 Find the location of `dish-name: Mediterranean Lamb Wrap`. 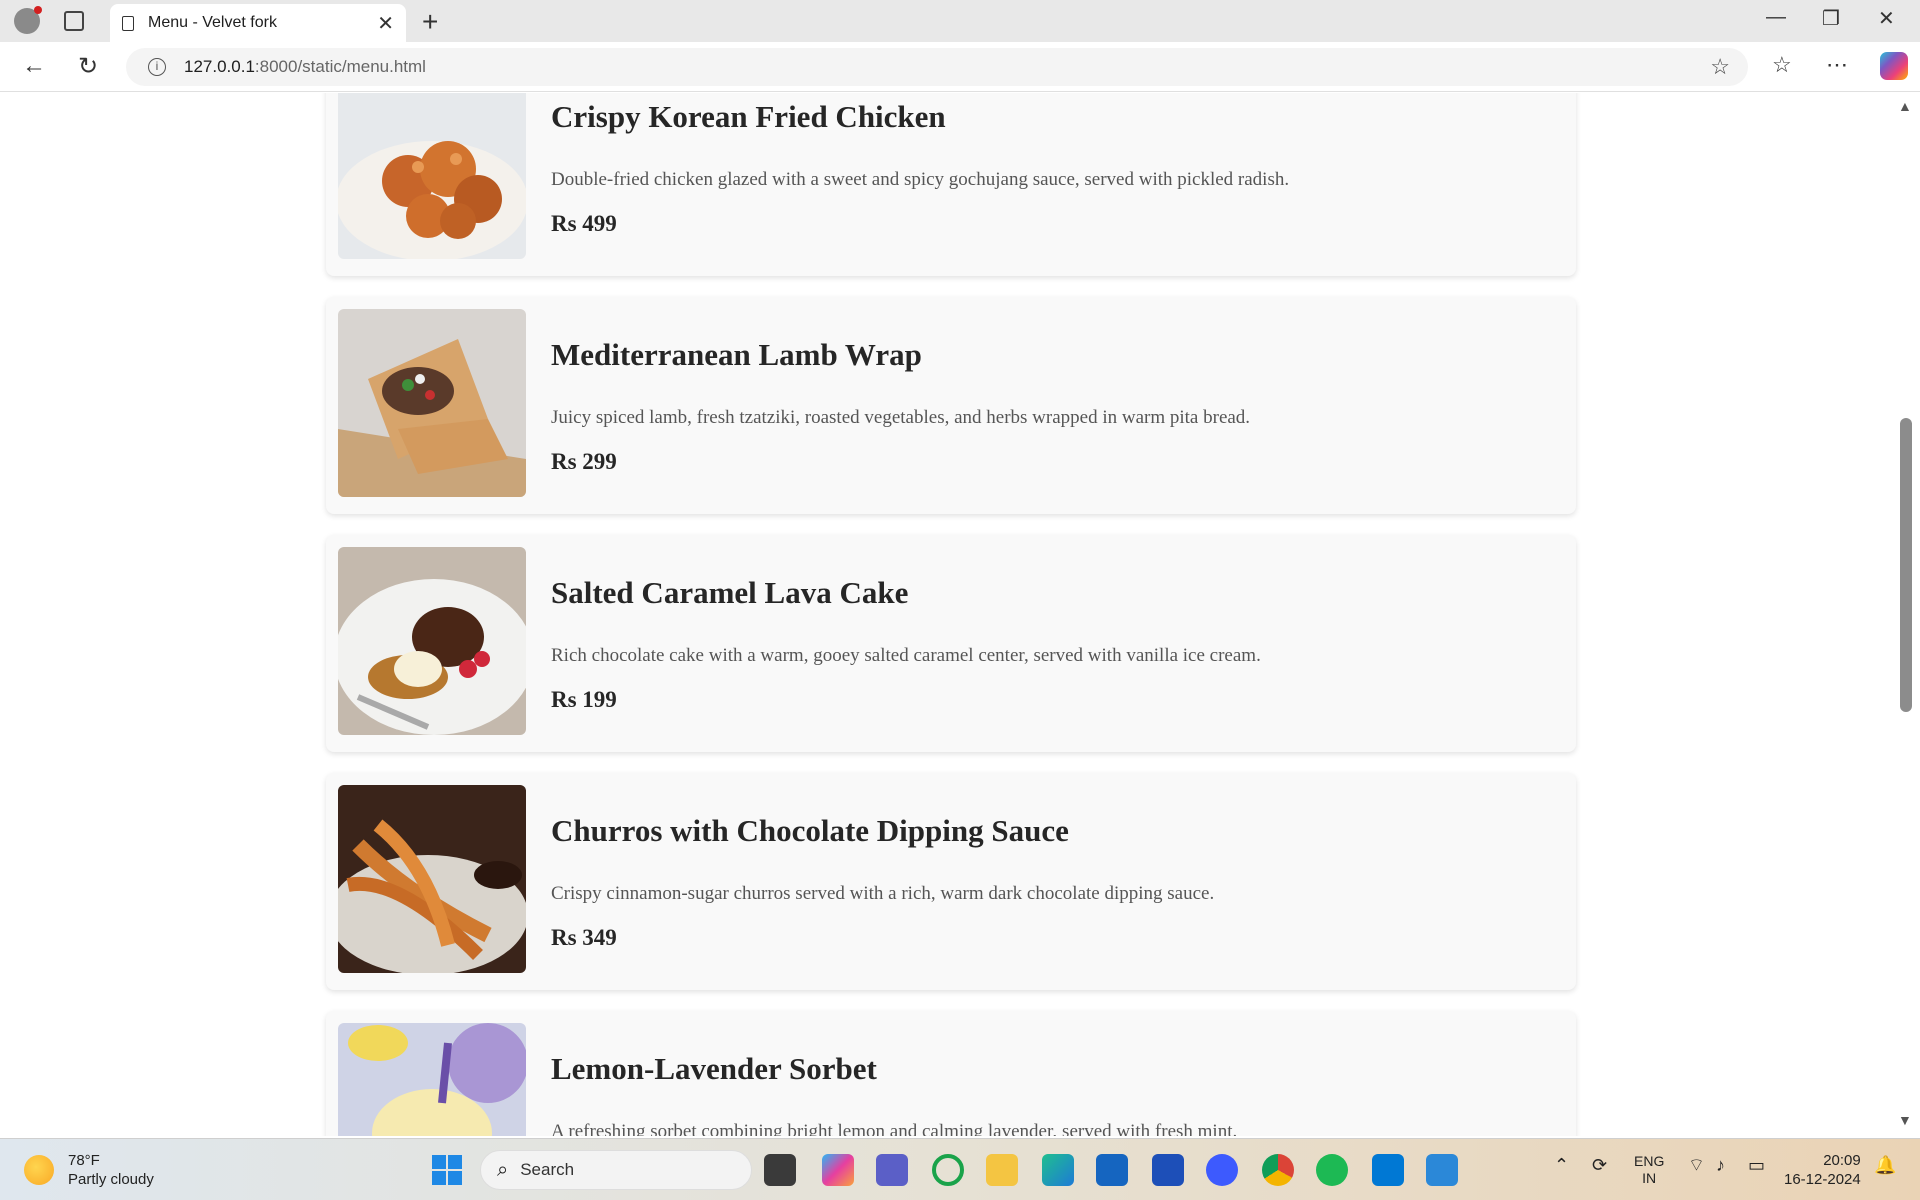

dish-name: Mediterranean Lamb Wrap is located at coordinates (736, 354).